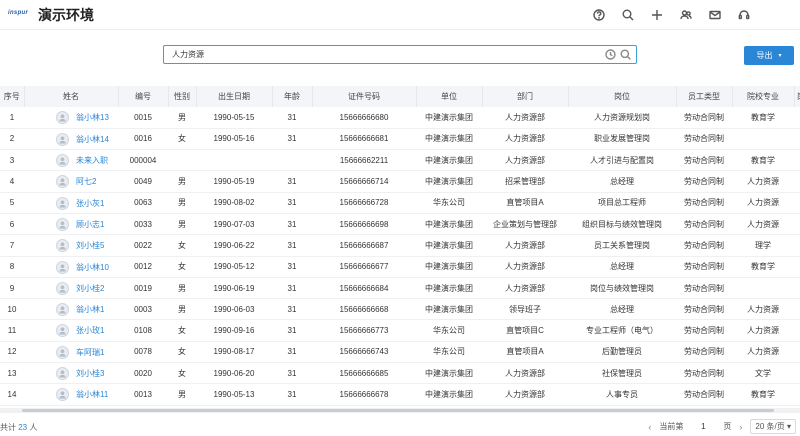 The image size is (800, 436). What do you see at coordinates (12, 96) in the screenshot?
I see `column-header: 序号` at bounding box center [12, 96].